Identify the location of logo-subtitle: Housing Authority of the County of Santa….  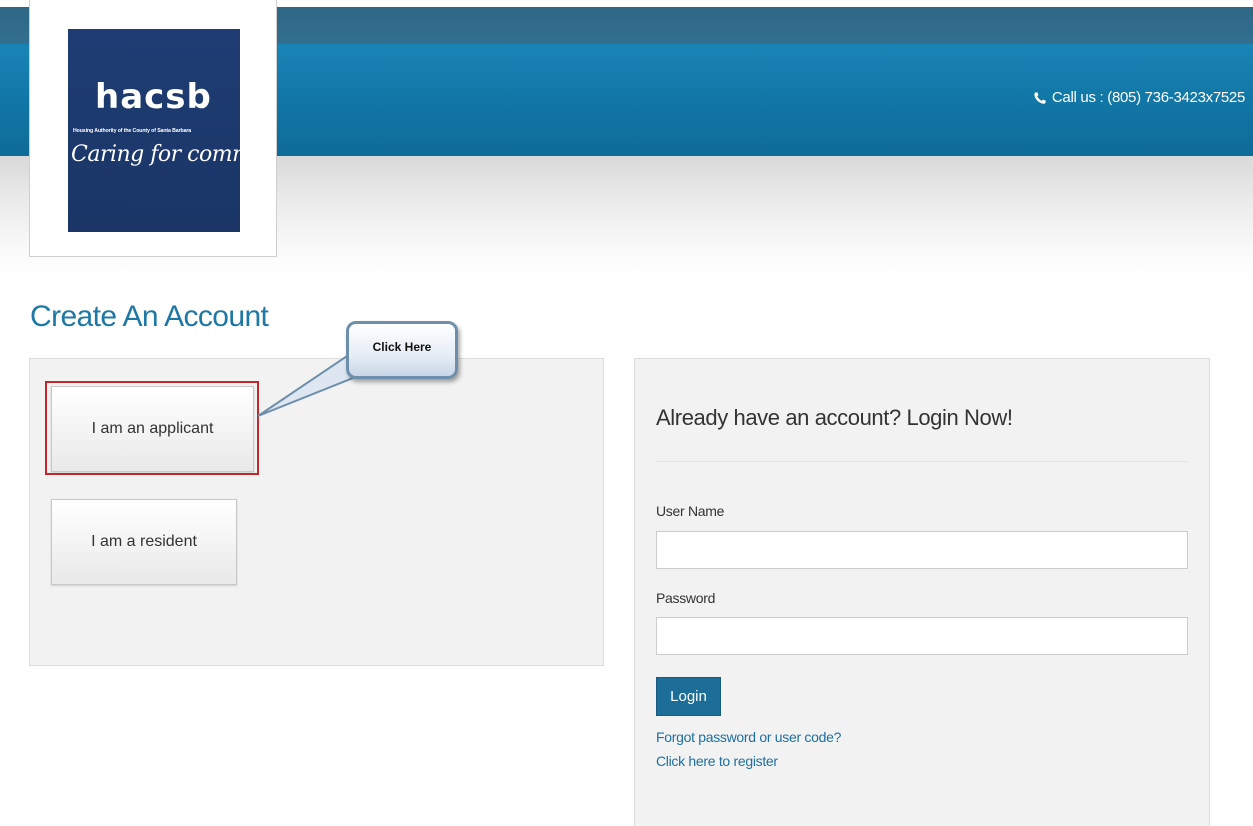
(132, 131).